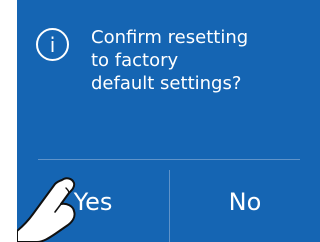 The height and width of the screenshot is (242, 320). I want to click on yes-button-label: Yes, so click(93, 202).